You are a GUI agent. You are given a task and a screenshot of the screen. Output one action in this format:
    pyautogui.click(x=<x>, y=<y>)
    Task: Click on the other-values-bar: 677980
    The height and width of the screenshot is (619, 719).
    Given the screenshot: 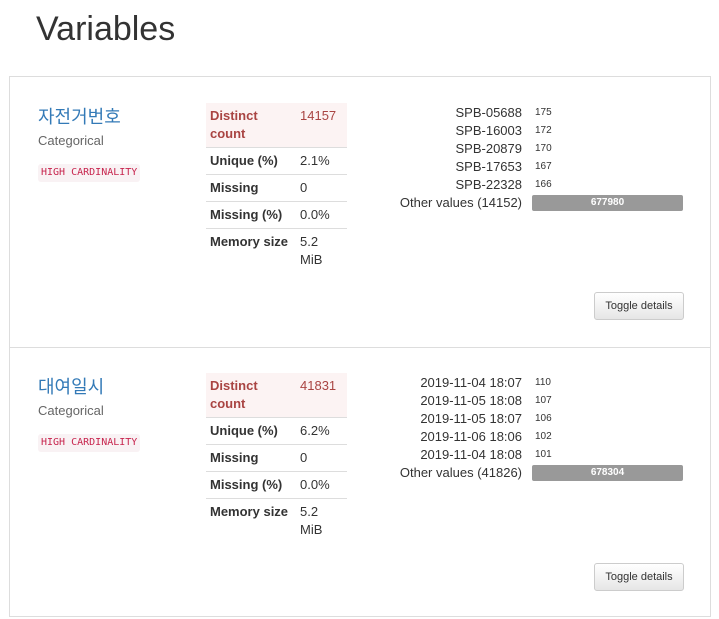 What is the action you would take?
    pyautogui.click(x=607, y=203)
    